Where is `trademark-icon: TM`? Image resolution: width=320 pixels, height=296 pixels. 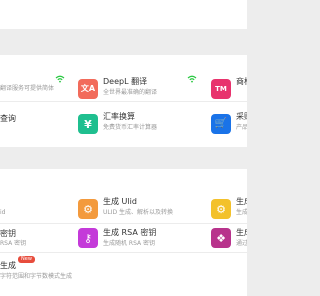
trademark-icon: TM is located at coordinates (221, 89).